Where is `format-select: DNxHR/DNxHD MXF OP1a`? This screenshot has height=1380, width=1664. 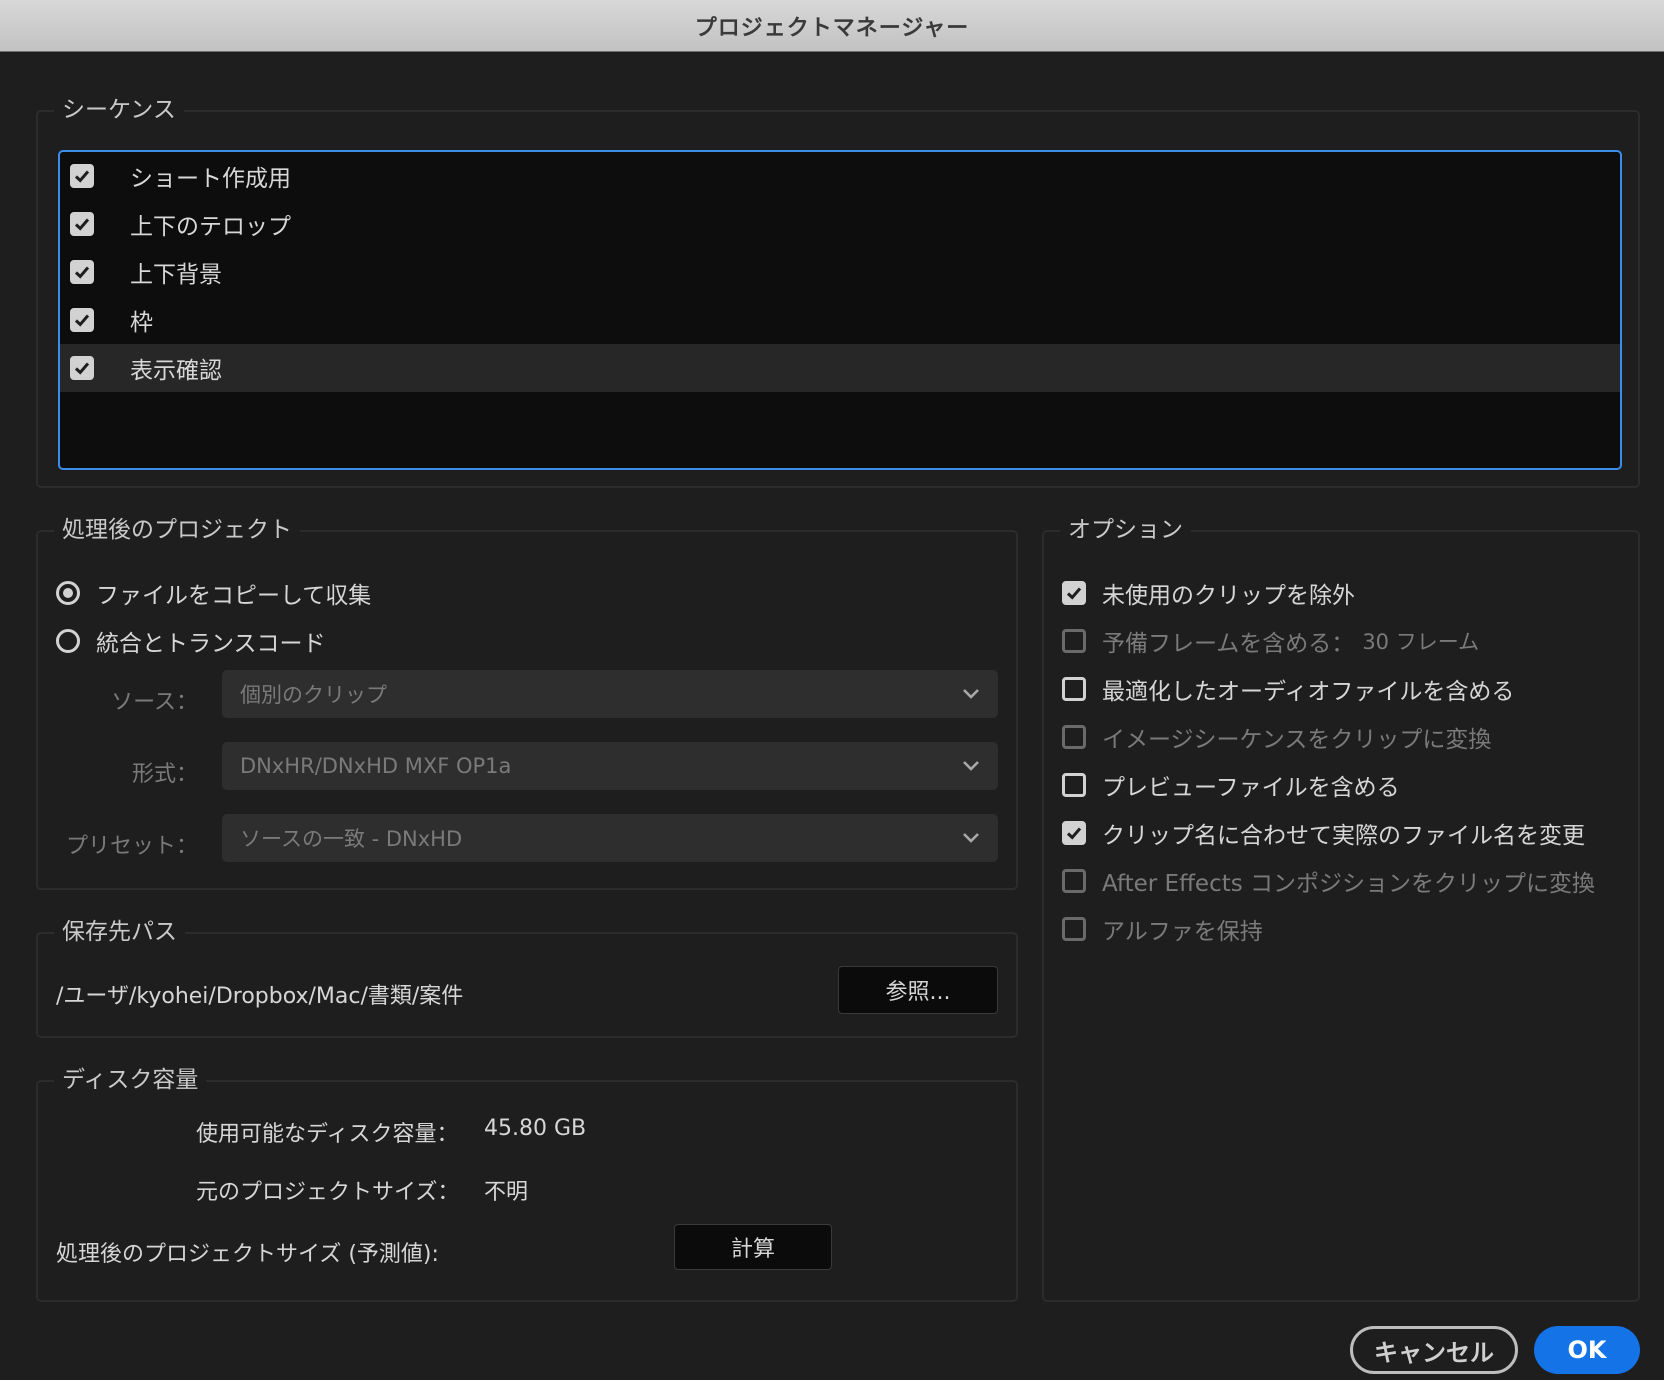 format-select: DNxHR/DNxHD MXF OP1a is located at coordinates (610, 766).